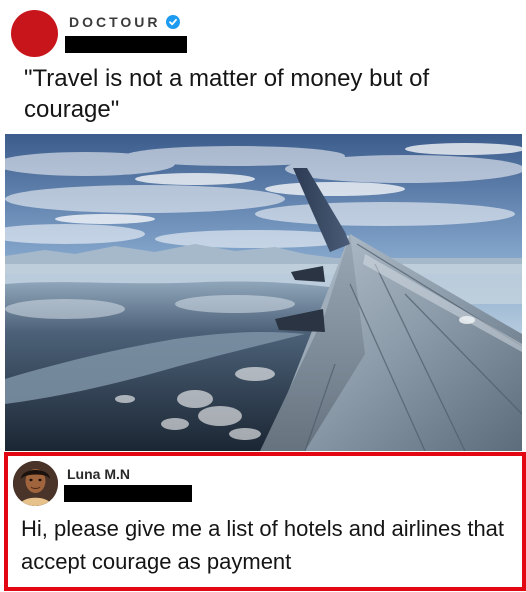 The width and height of the screenshot is (526, 592). What do you see at coordinates (172, 22) in the screenshot?
I see `verified-badge-icon` at bounding box center [172, 22].